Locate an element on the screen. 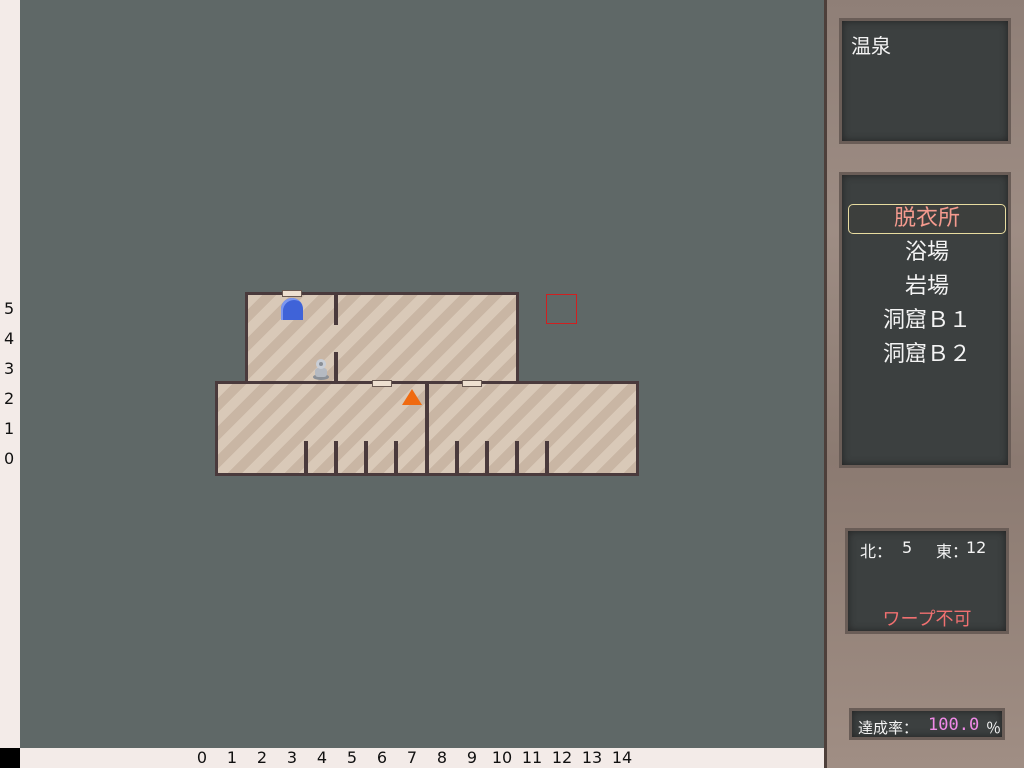  floor-item-cave-b1: 洞窟Ｂ１ is located at coordinates (927, 321).